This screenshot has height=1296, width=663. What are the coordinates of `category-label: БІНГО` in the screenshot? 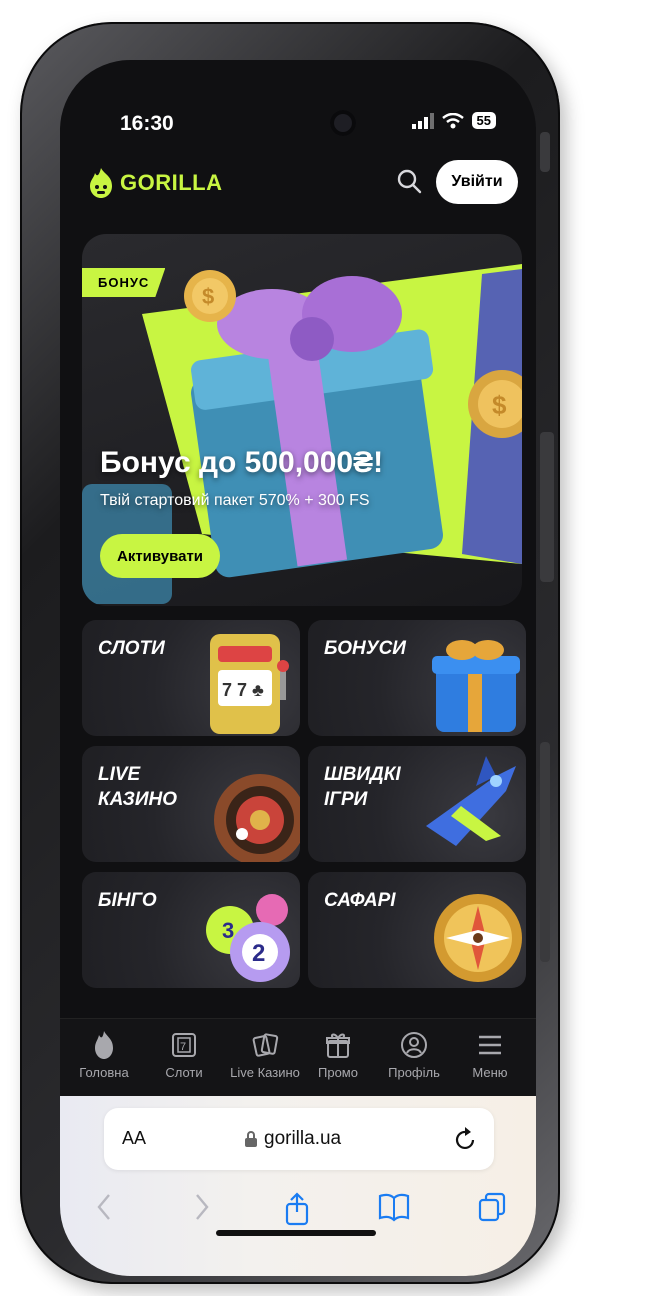 It's located at (127, 900).